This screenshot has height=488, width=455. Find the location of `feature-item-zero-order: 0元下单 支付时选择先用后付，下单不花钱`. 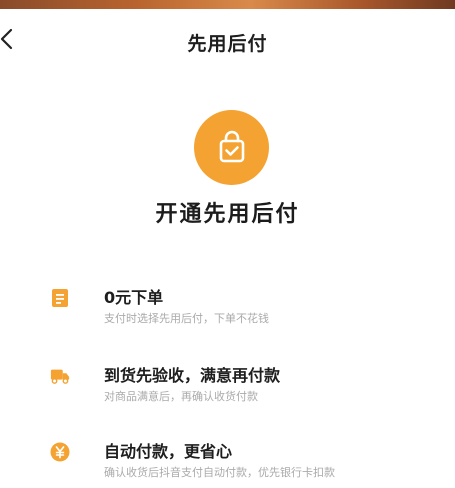

feature-item-zero-order: 0元下单 支付时选择先用后付，下单不花钱 is located at coordinates (250, 309).